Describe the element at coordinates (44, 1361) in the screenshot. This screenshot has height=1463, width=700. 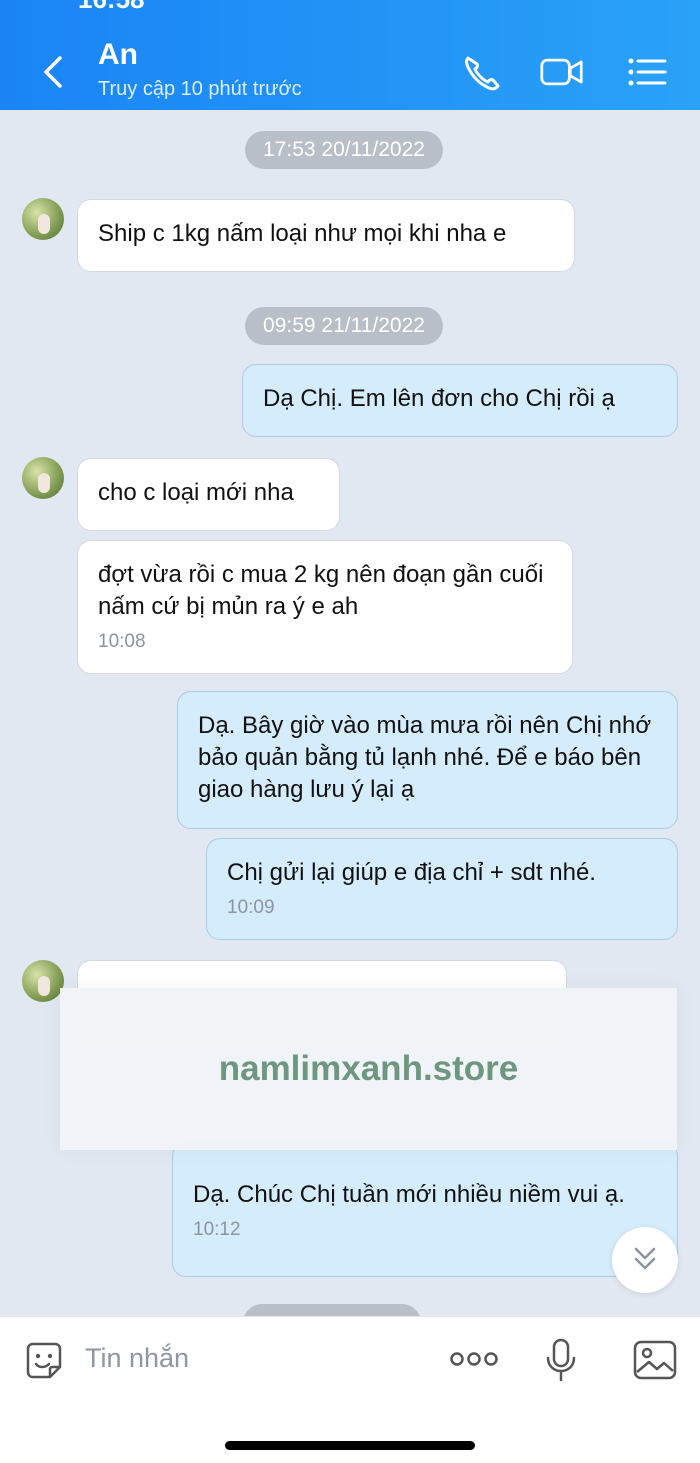
I see `sticker-icon` at that location.